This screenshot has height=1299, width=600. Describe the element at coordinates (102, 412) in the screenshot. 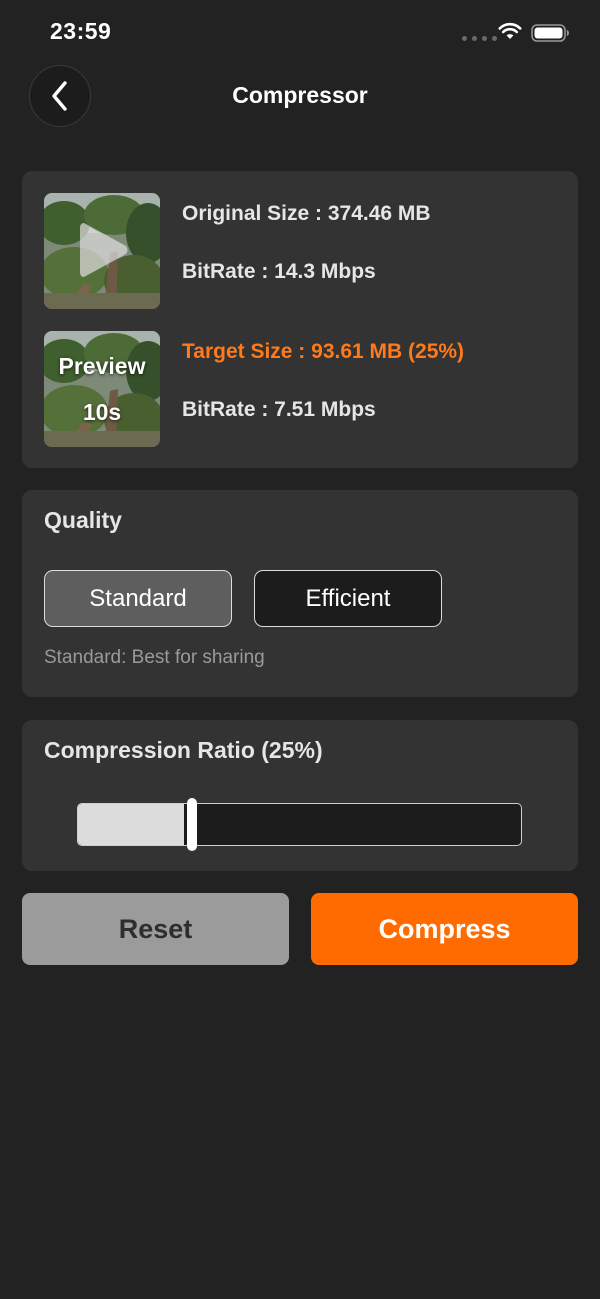

I see `preview-duration: 10s` at that location.